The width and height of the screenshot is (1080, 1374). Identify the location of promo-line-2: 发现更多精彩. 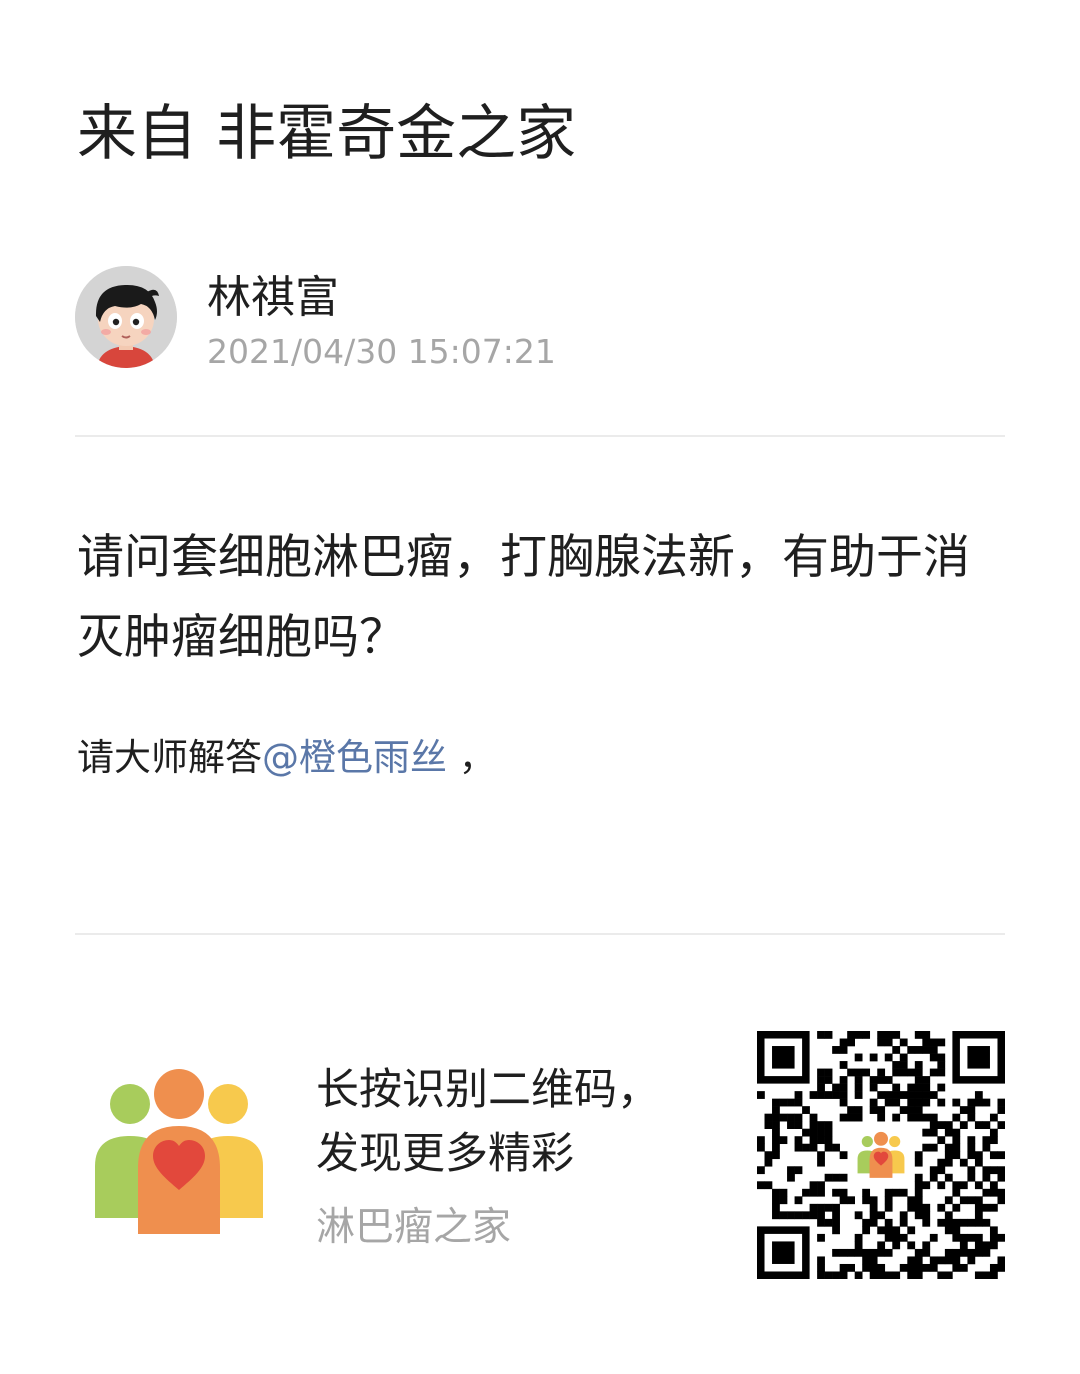
(445, 1154).